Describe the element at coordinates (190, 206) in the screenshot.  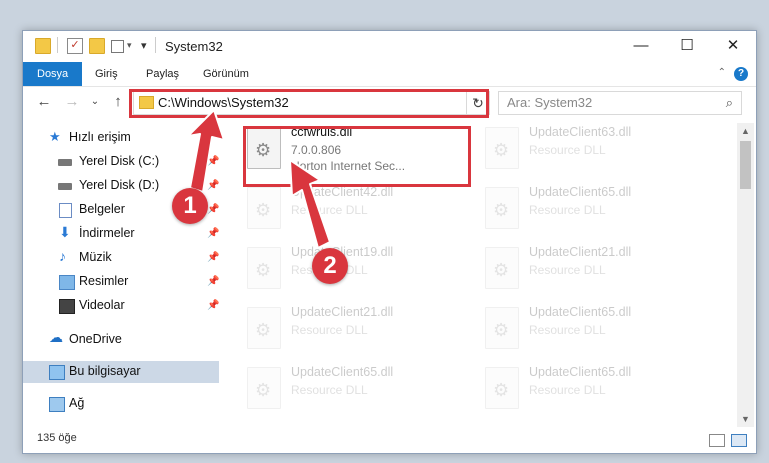
I see `step-1-badge: 1` at that location.